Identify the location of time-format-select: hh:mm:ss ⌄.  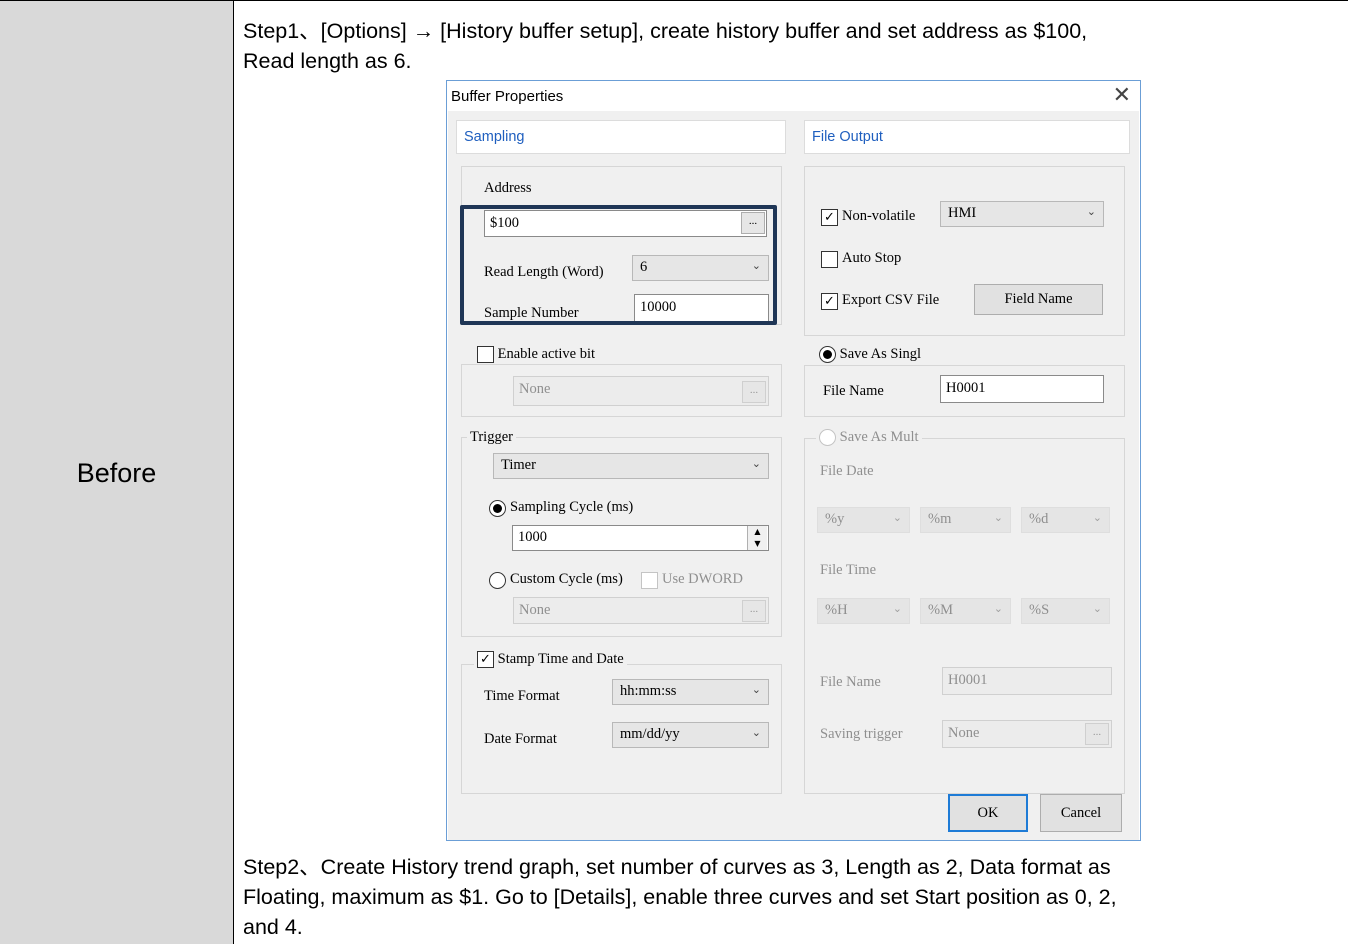
(690, 692).